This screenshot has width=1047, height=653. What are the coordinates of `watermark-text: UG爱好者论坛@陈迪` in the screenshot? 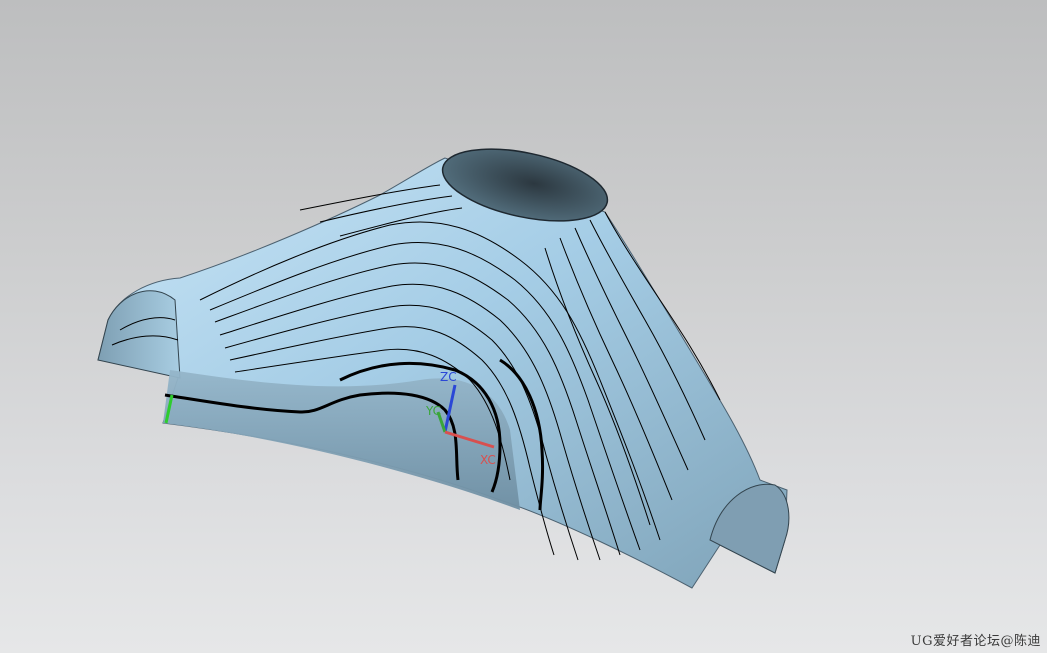 It's located at (975, 641).